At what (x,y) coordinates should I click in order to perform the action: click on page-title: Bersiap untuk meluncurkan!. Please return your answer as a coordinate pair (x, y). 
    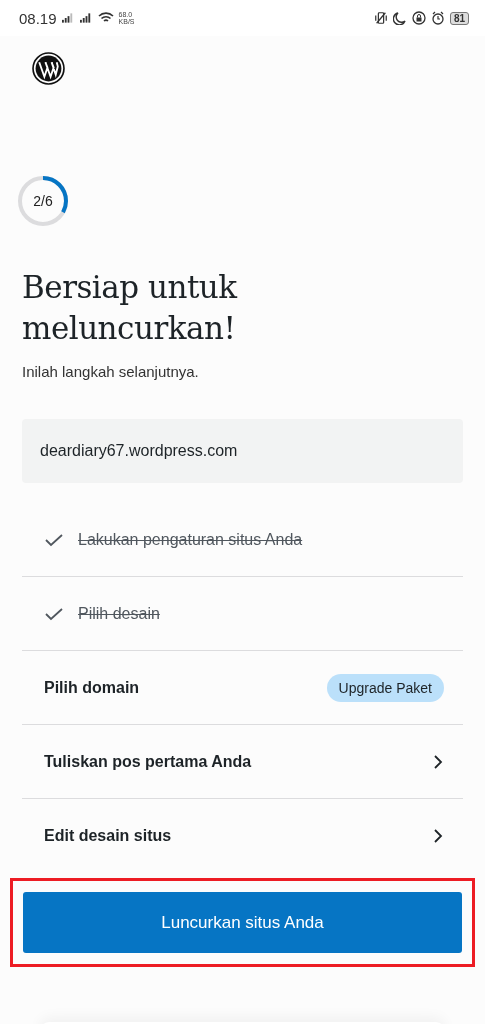
    Looking at the image, I should click on (130, 308).